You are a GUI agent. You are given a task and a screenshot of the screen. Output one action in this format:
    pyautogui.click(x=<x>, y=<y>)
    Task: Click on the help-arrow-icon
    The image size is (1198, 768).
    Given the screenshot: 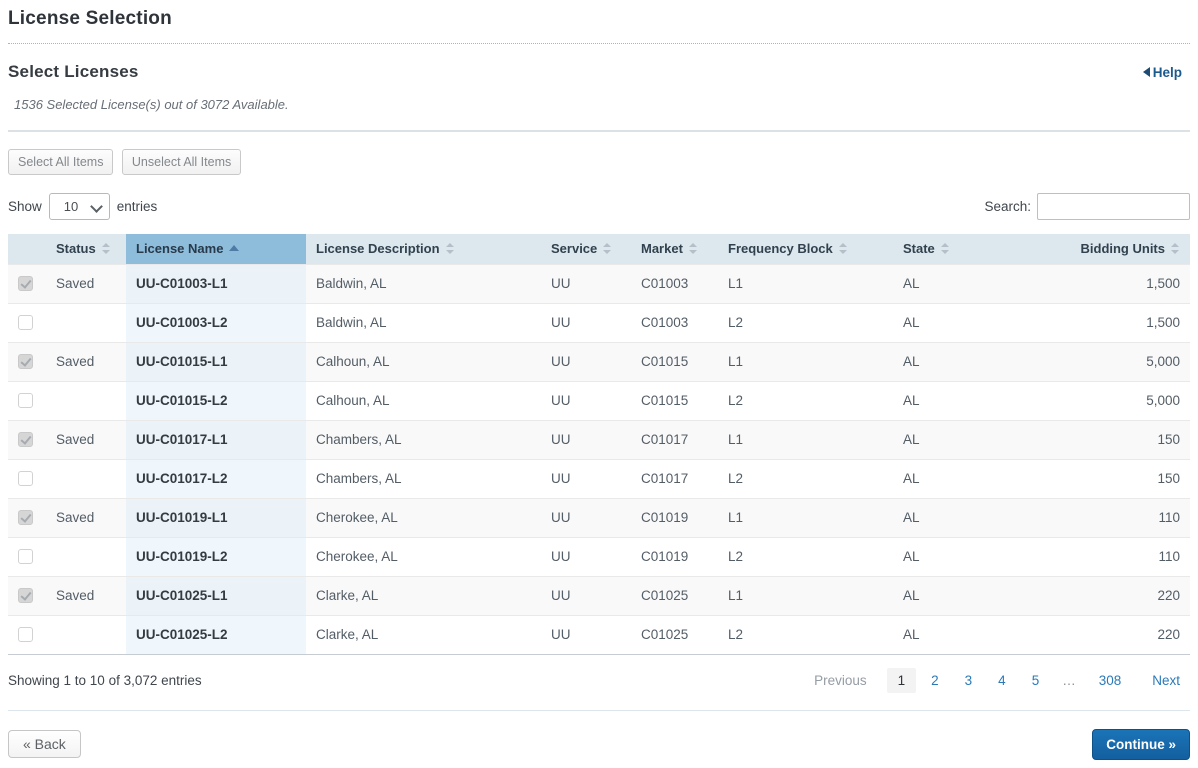 What is the action you would take?
    pyautogui.click(x=1146, y=72)
    